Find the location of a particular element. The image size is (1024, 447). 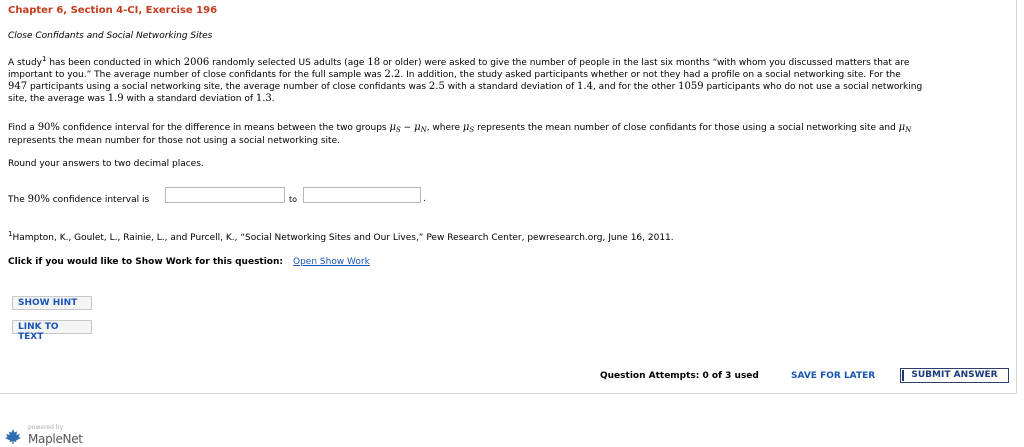

maplenet-logo: MapleNet is located at coordinates (55, 439).